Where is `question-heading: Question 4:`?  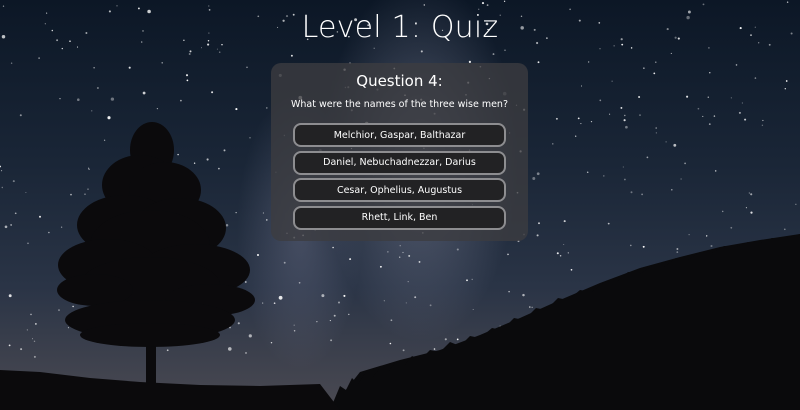 question-heading: Question 4: is located at coordinates (399, 81).